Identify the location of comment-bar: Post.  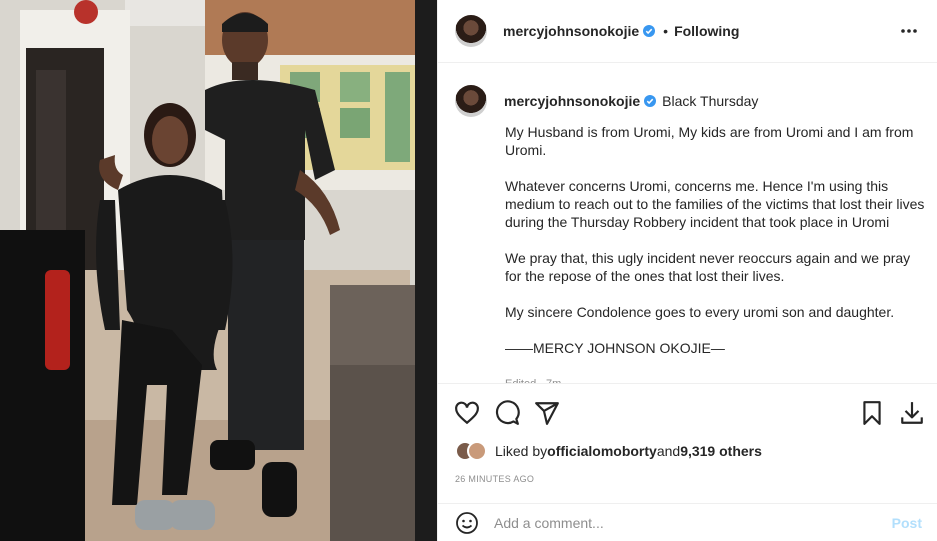
(687, 522).